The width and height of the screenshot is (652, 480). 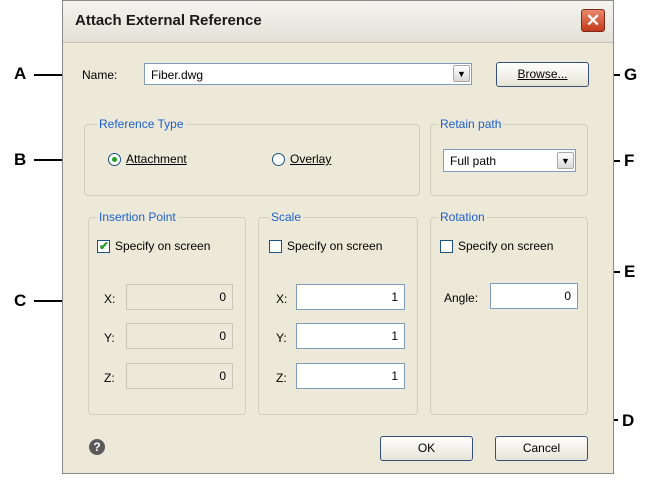 I want to click on overlay-radio, so click(x=278, y=159).